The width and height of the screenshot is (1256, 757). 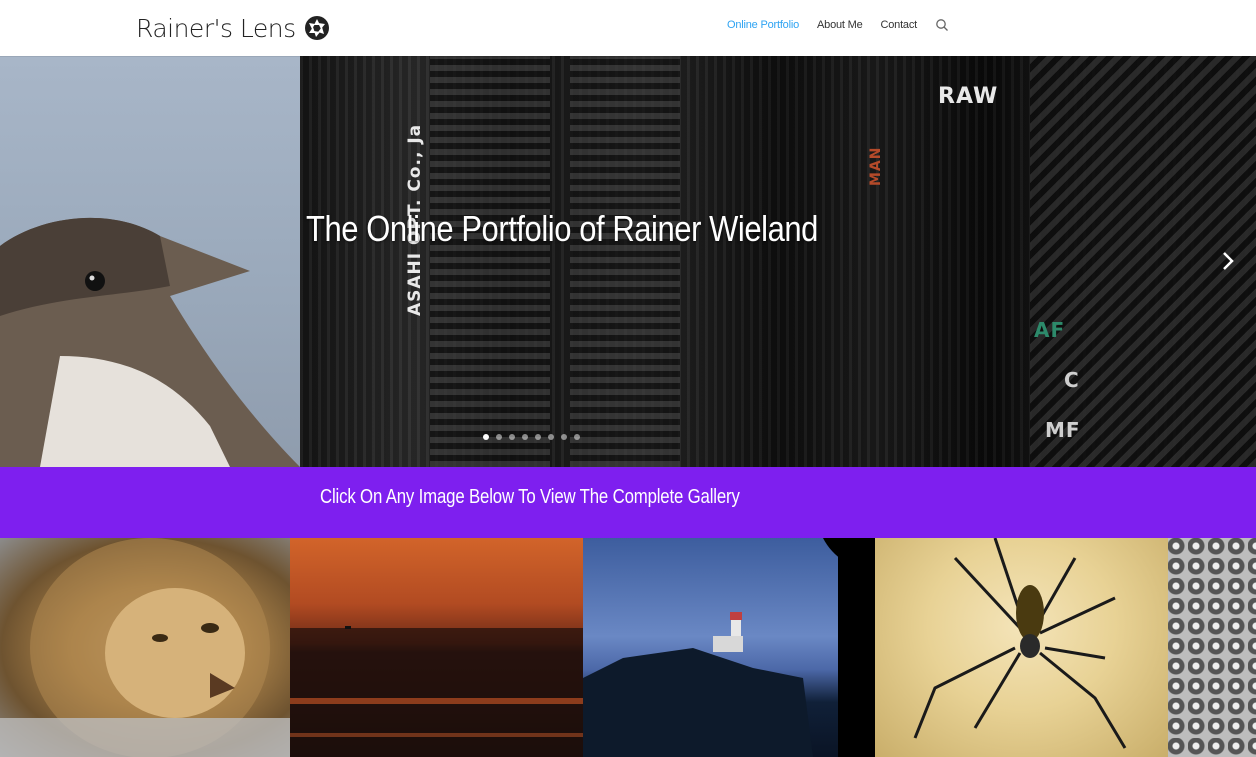 I want to click on lens-grip-ring, so click(x=490, y=261).